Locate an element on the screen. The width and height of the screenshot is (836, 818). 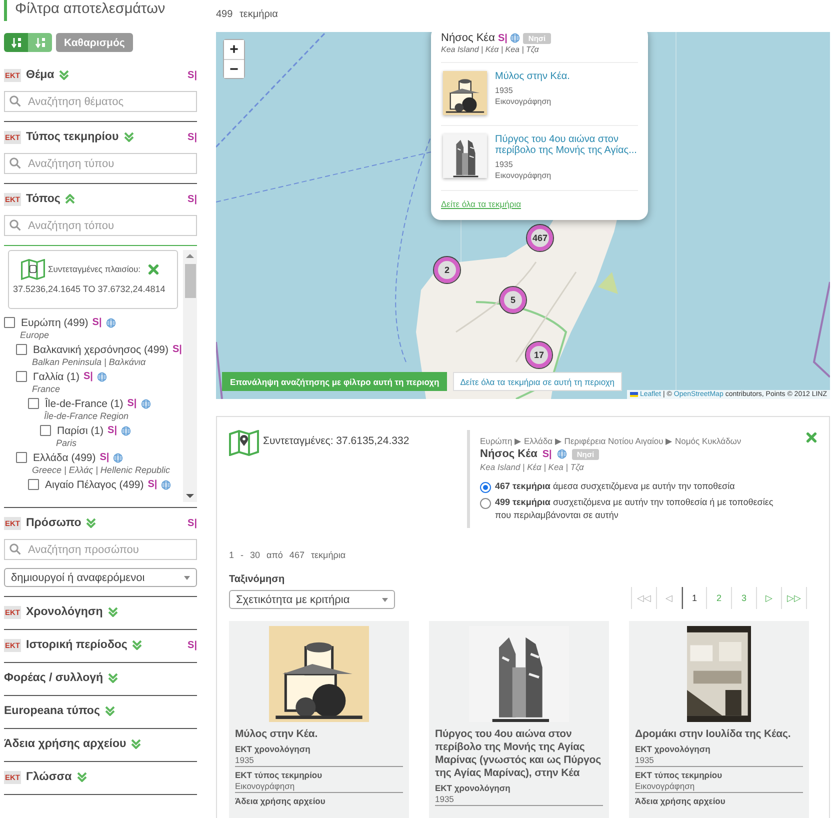
alt-names: France is located at coordinates (47, 389).